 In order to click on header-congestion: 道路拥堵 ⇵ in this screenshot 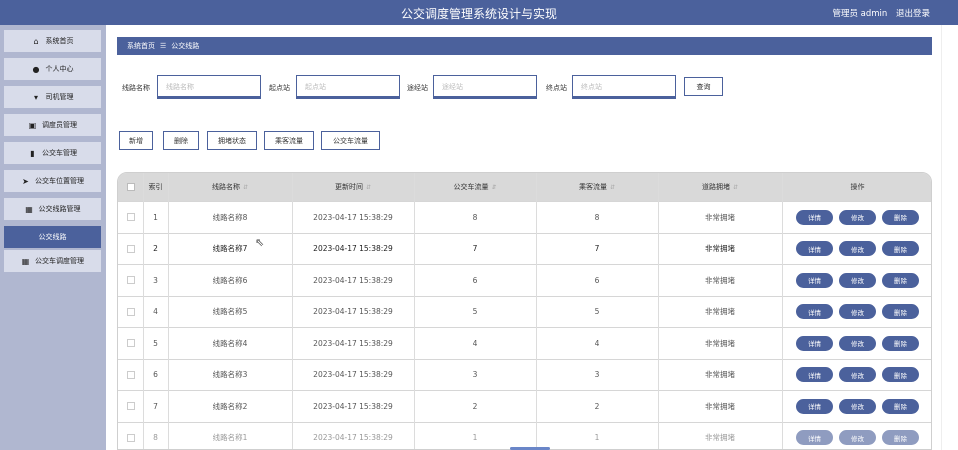, I will do `click(720, 187)`.